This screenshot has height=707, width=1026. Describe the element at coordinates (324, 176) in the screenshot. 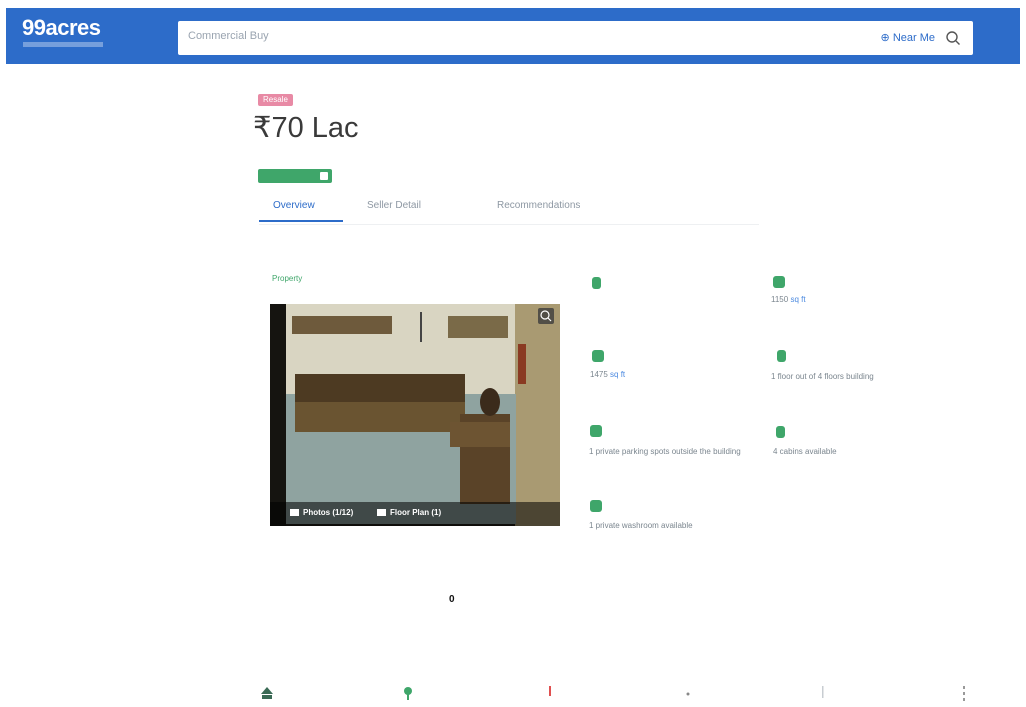

I see `check-icon` at that location.